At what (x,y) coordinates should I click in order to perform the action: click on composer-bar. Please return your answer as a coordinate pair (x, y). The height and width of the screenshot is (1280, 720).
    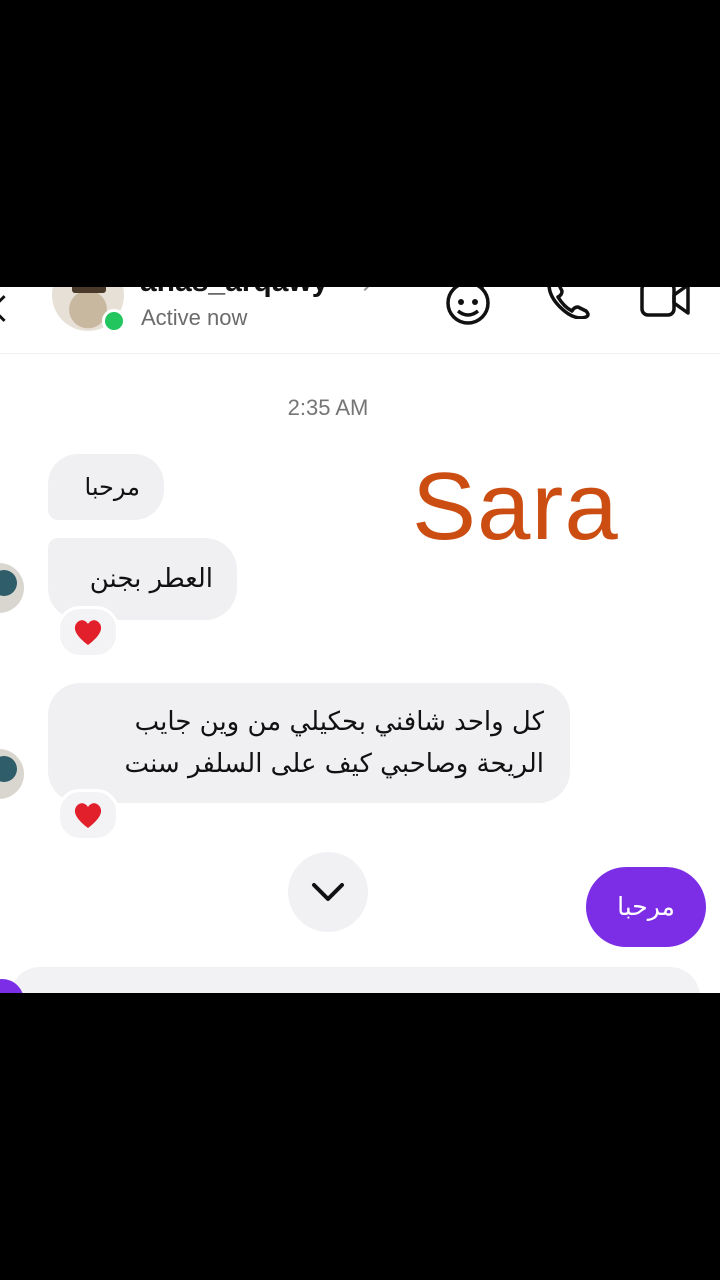
    Looking at the image, I should click on (355, 980).